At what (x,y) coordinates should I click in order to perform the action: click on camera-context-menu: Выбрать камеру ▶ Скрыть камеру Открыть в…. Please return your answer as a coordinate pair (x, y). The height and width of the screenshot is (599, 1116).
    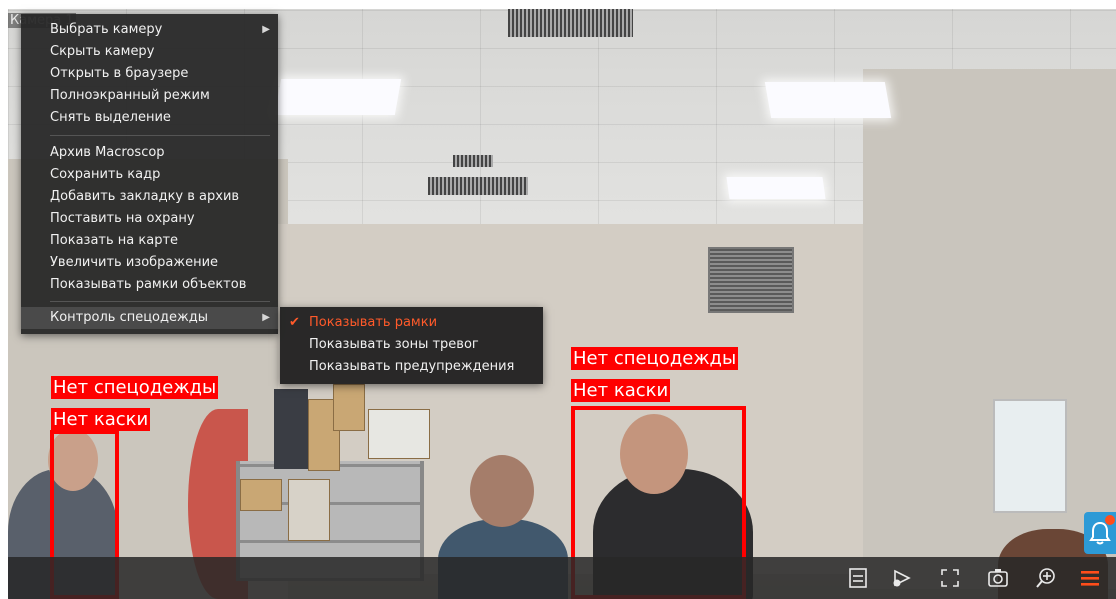
    Looking at the image, I should click on (149, 174).